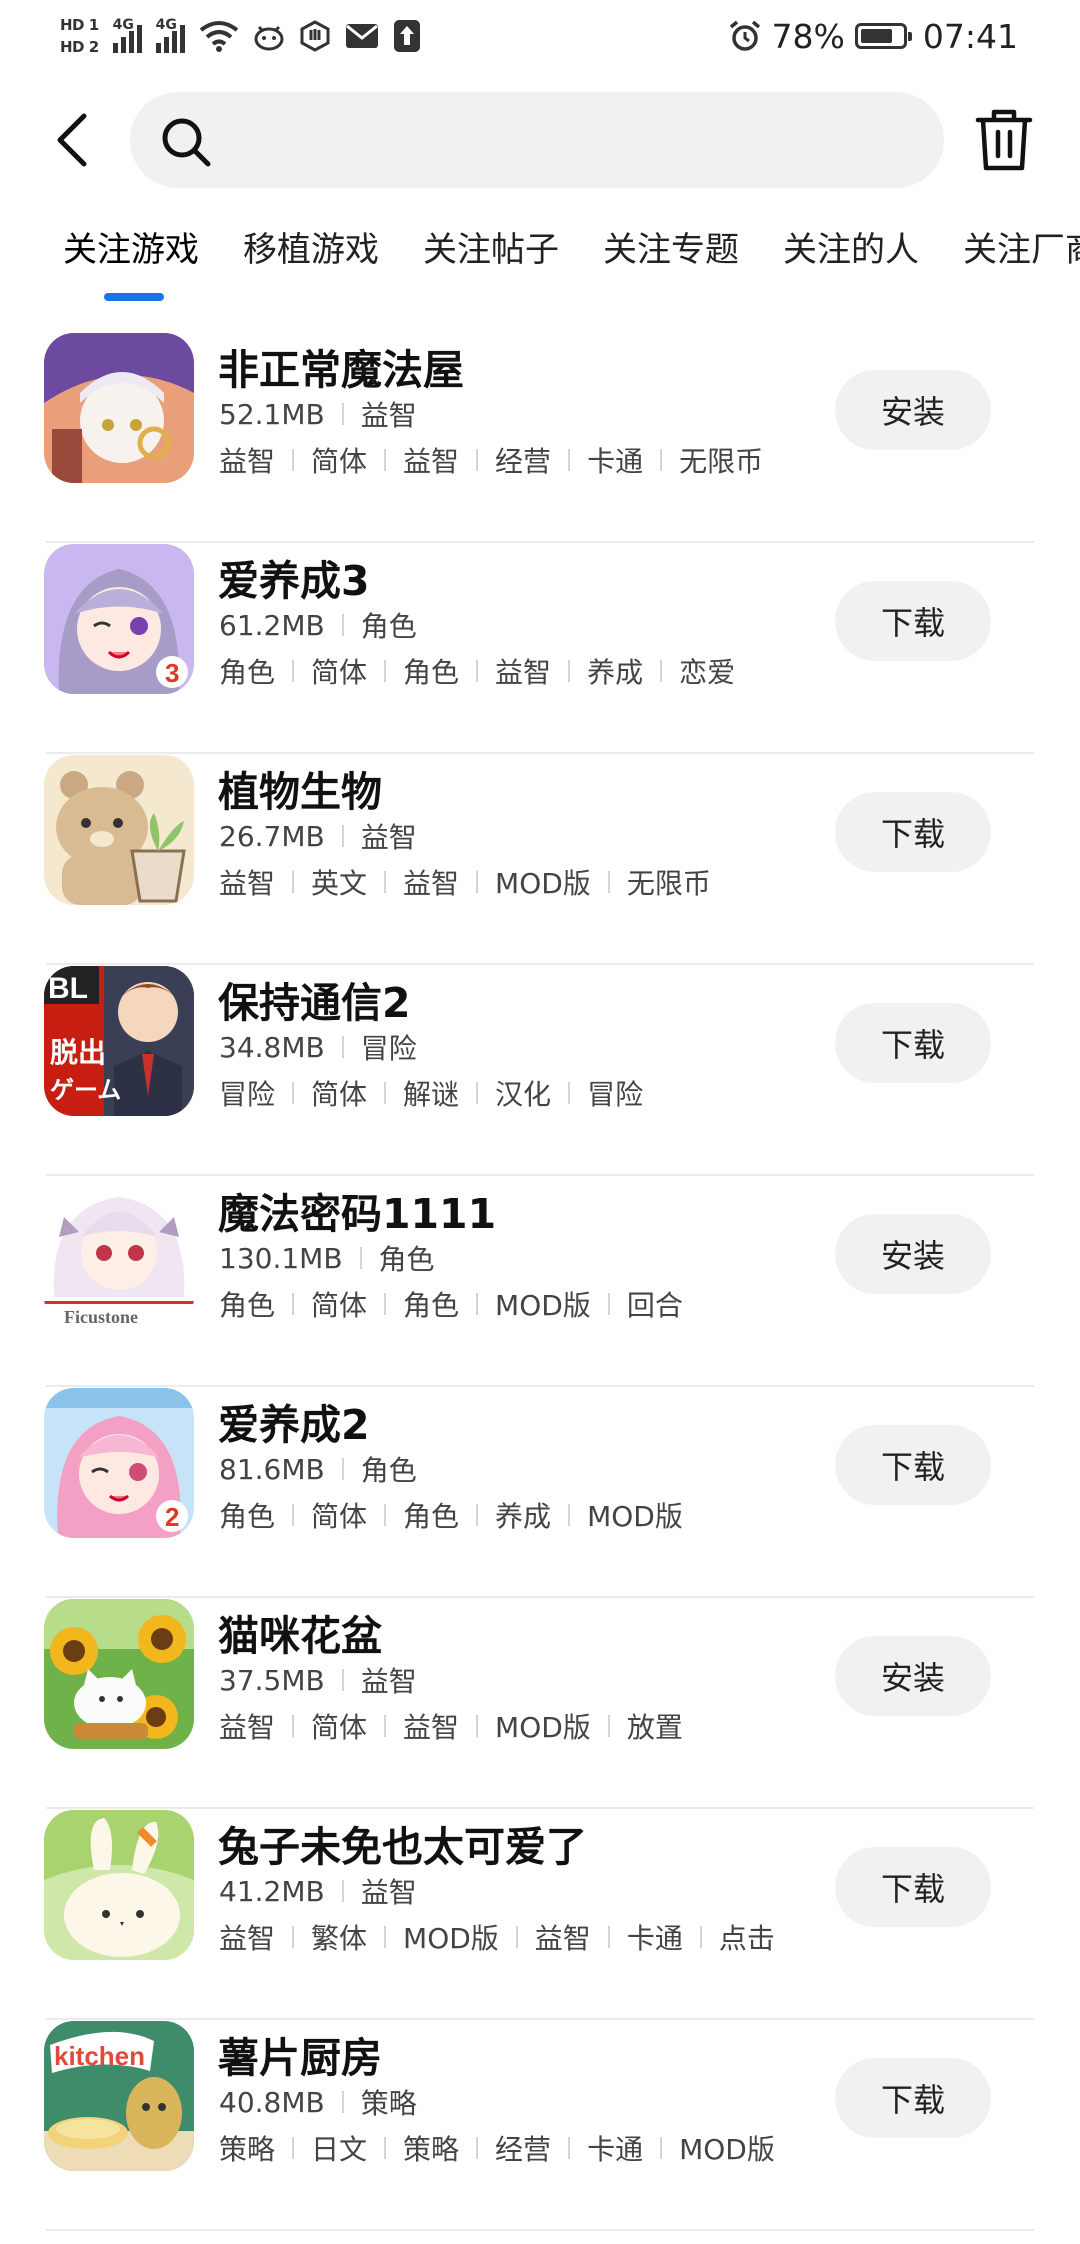 The image size is (1080, 2244). I want to click on game-title: 猫咪花盆, so click(300, 1632).